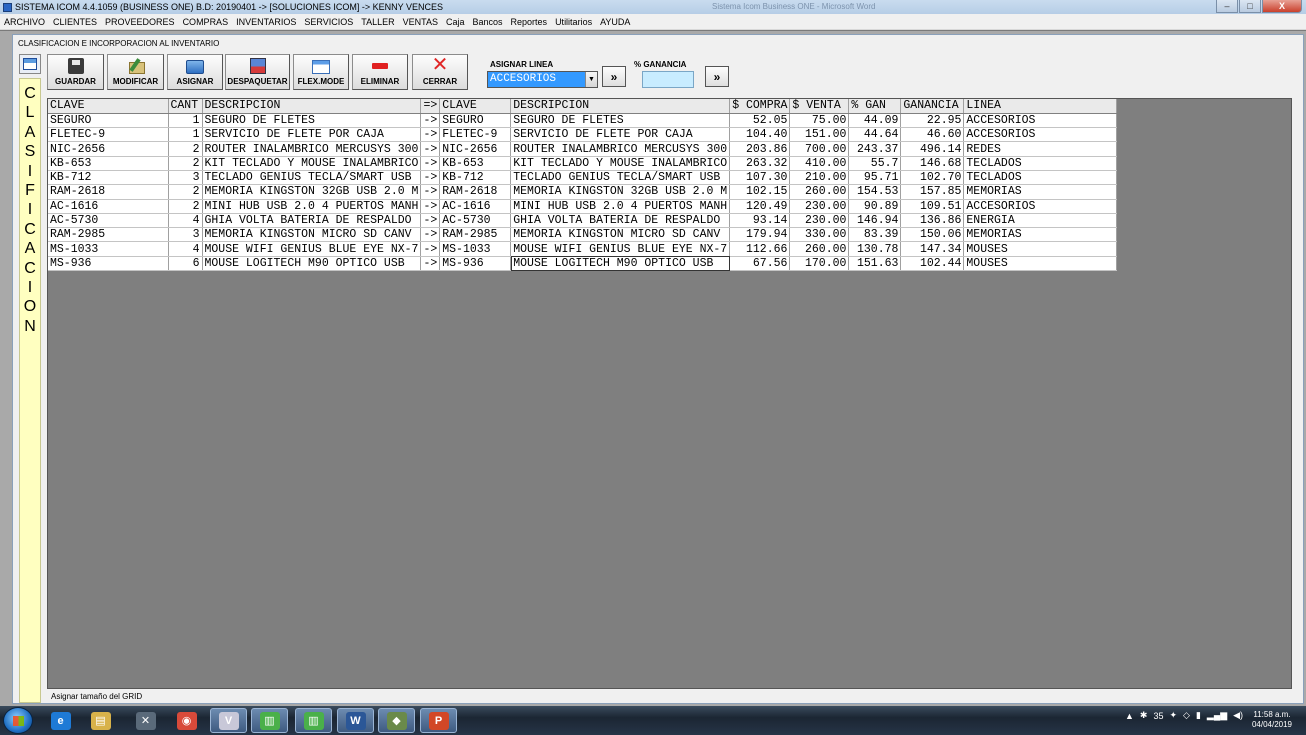  I want to click on grid-cell: 4, so click(185, 221).